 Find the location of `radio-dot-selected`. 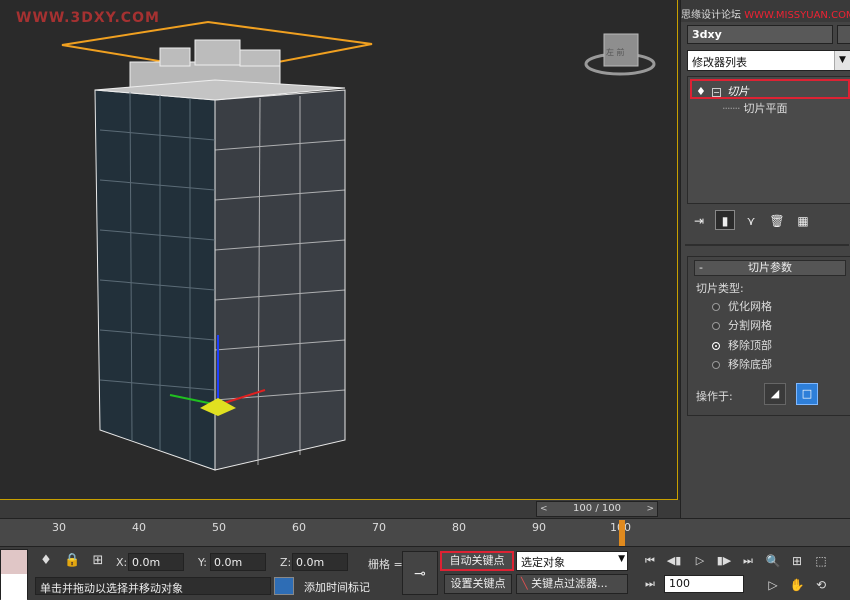

radio-dot-selected is located at coordinates (716, 346).